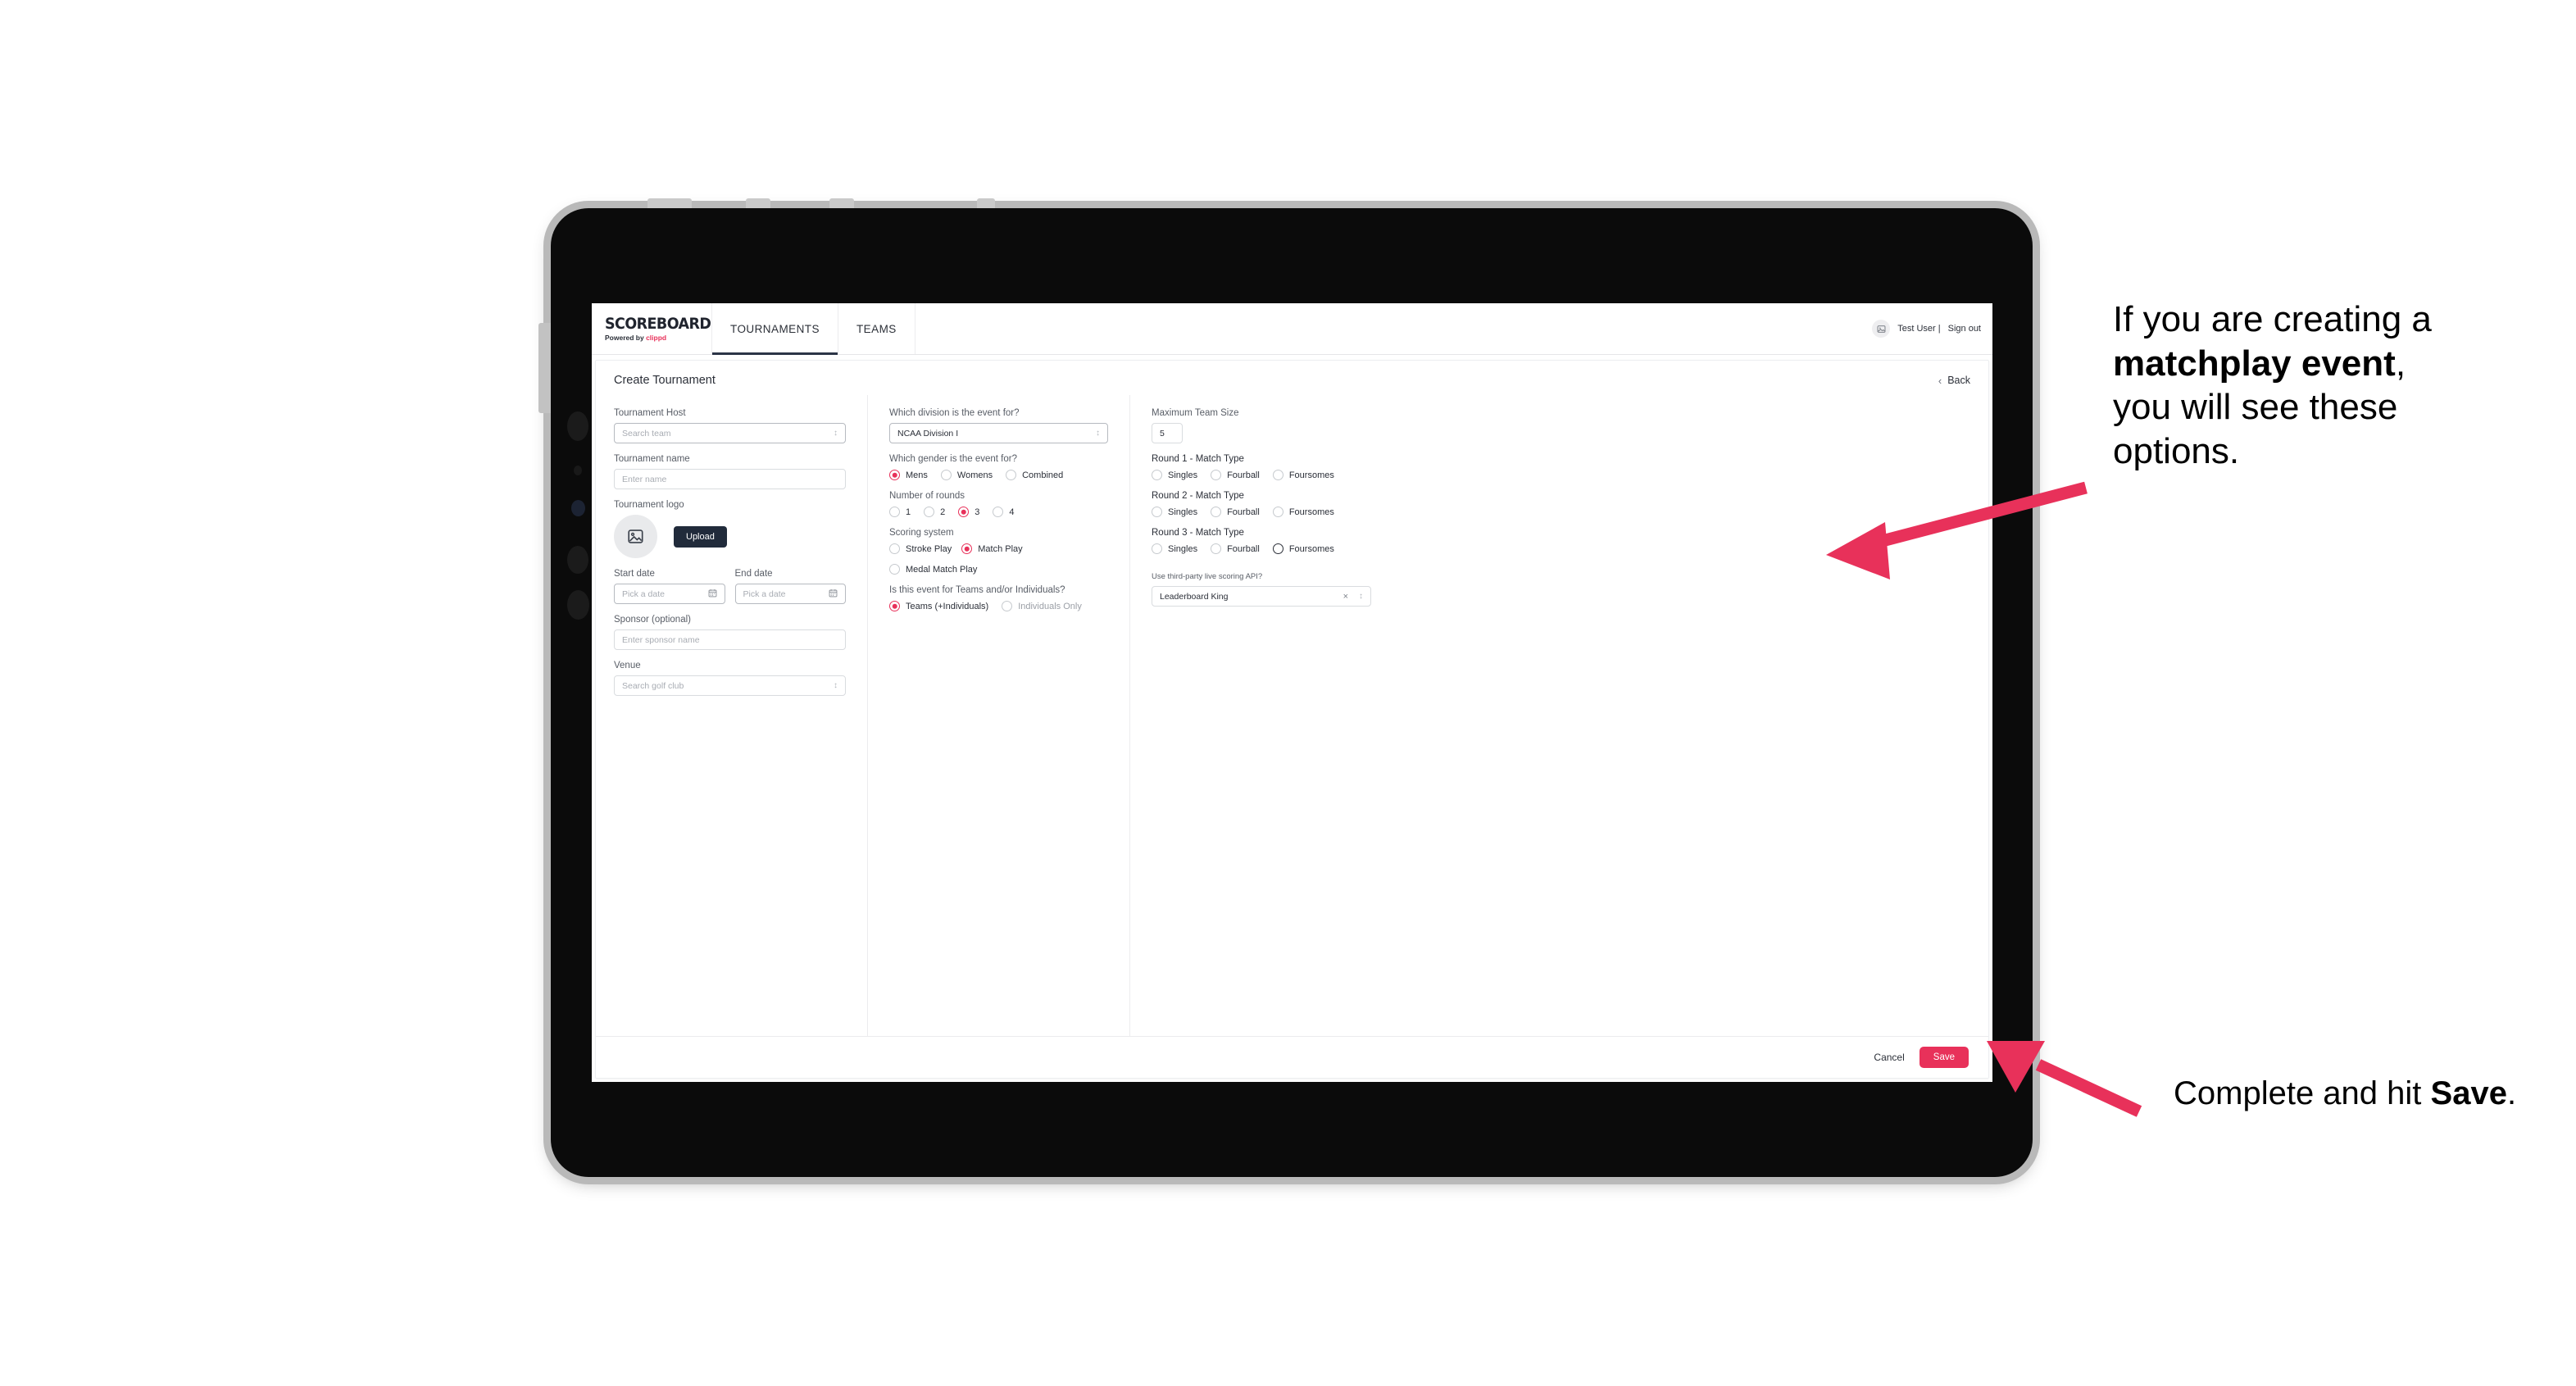 This screenshot has width=2576, height=1386. I want to click on participants-option-individuals: Individuals Only, so click(1042, 606).